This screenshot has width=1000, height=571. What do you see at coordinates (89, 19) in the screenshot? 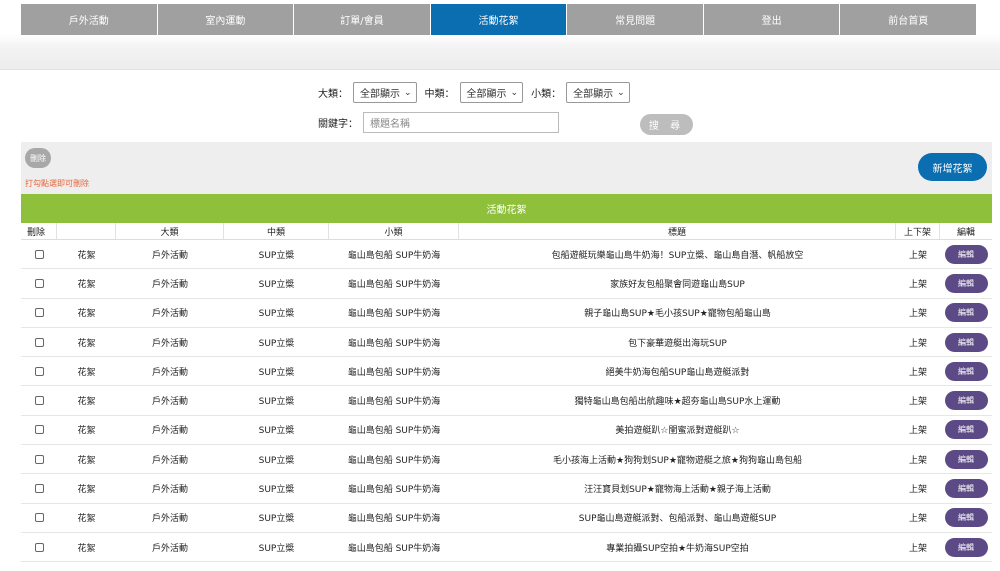
I see `nav-item-outdoor: 戶外活動` at bounding box center [89, 19].